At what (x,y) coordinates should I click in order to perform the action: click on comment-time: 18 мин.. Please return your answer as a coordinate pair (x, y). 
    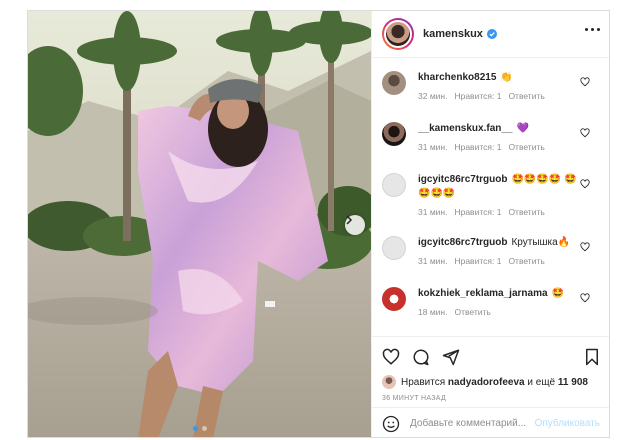
    Looking at the image, I should click on (432, 312).